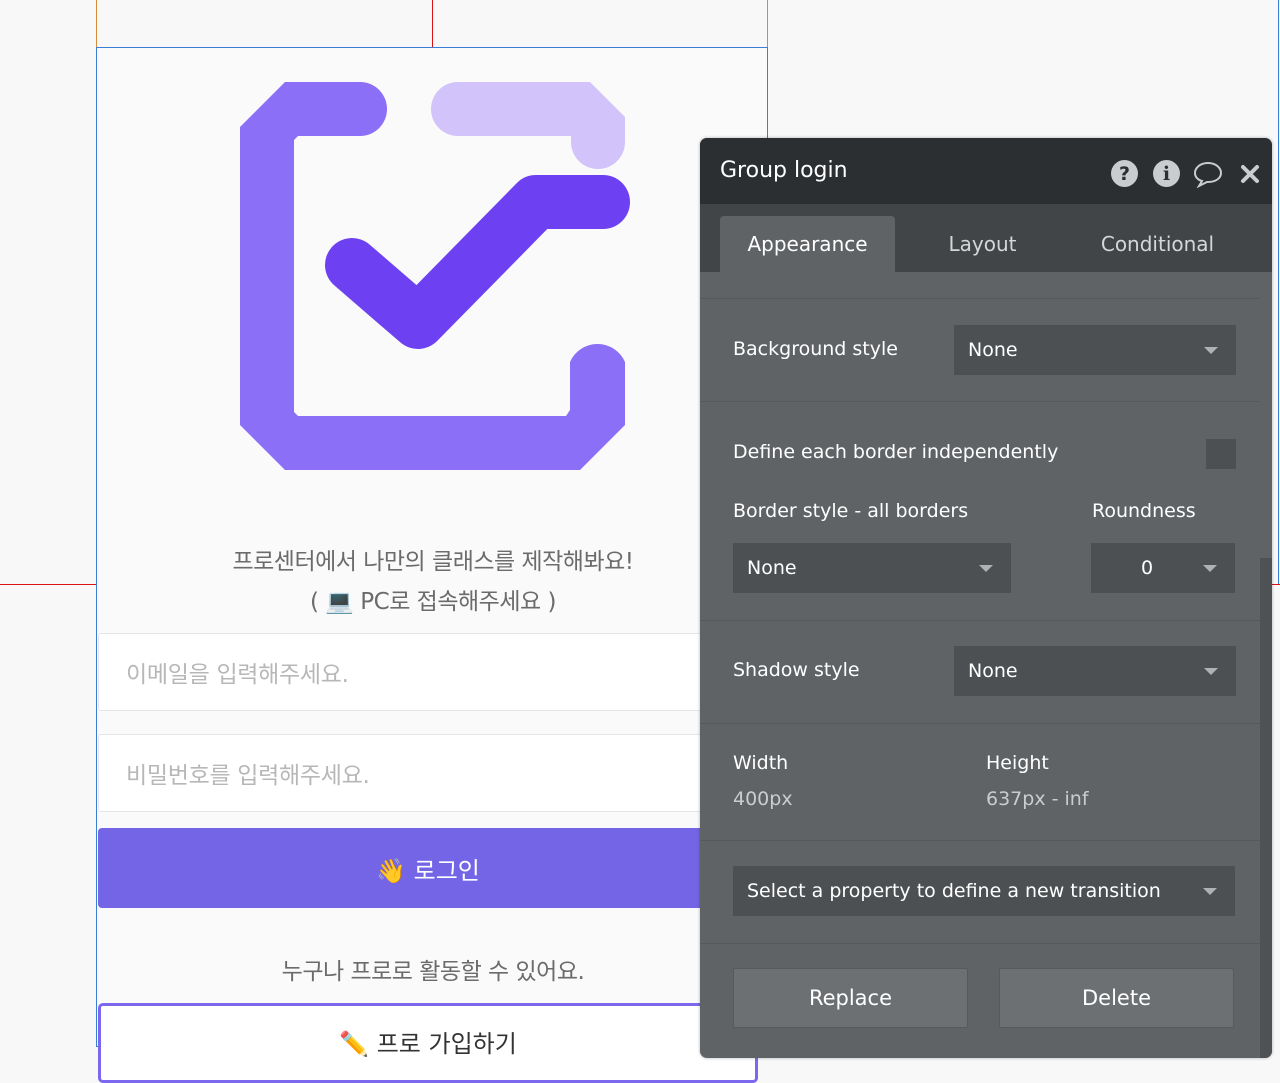  I want to click on email-placeholder: 이메일을 입력해주세요., so click(237, 675).